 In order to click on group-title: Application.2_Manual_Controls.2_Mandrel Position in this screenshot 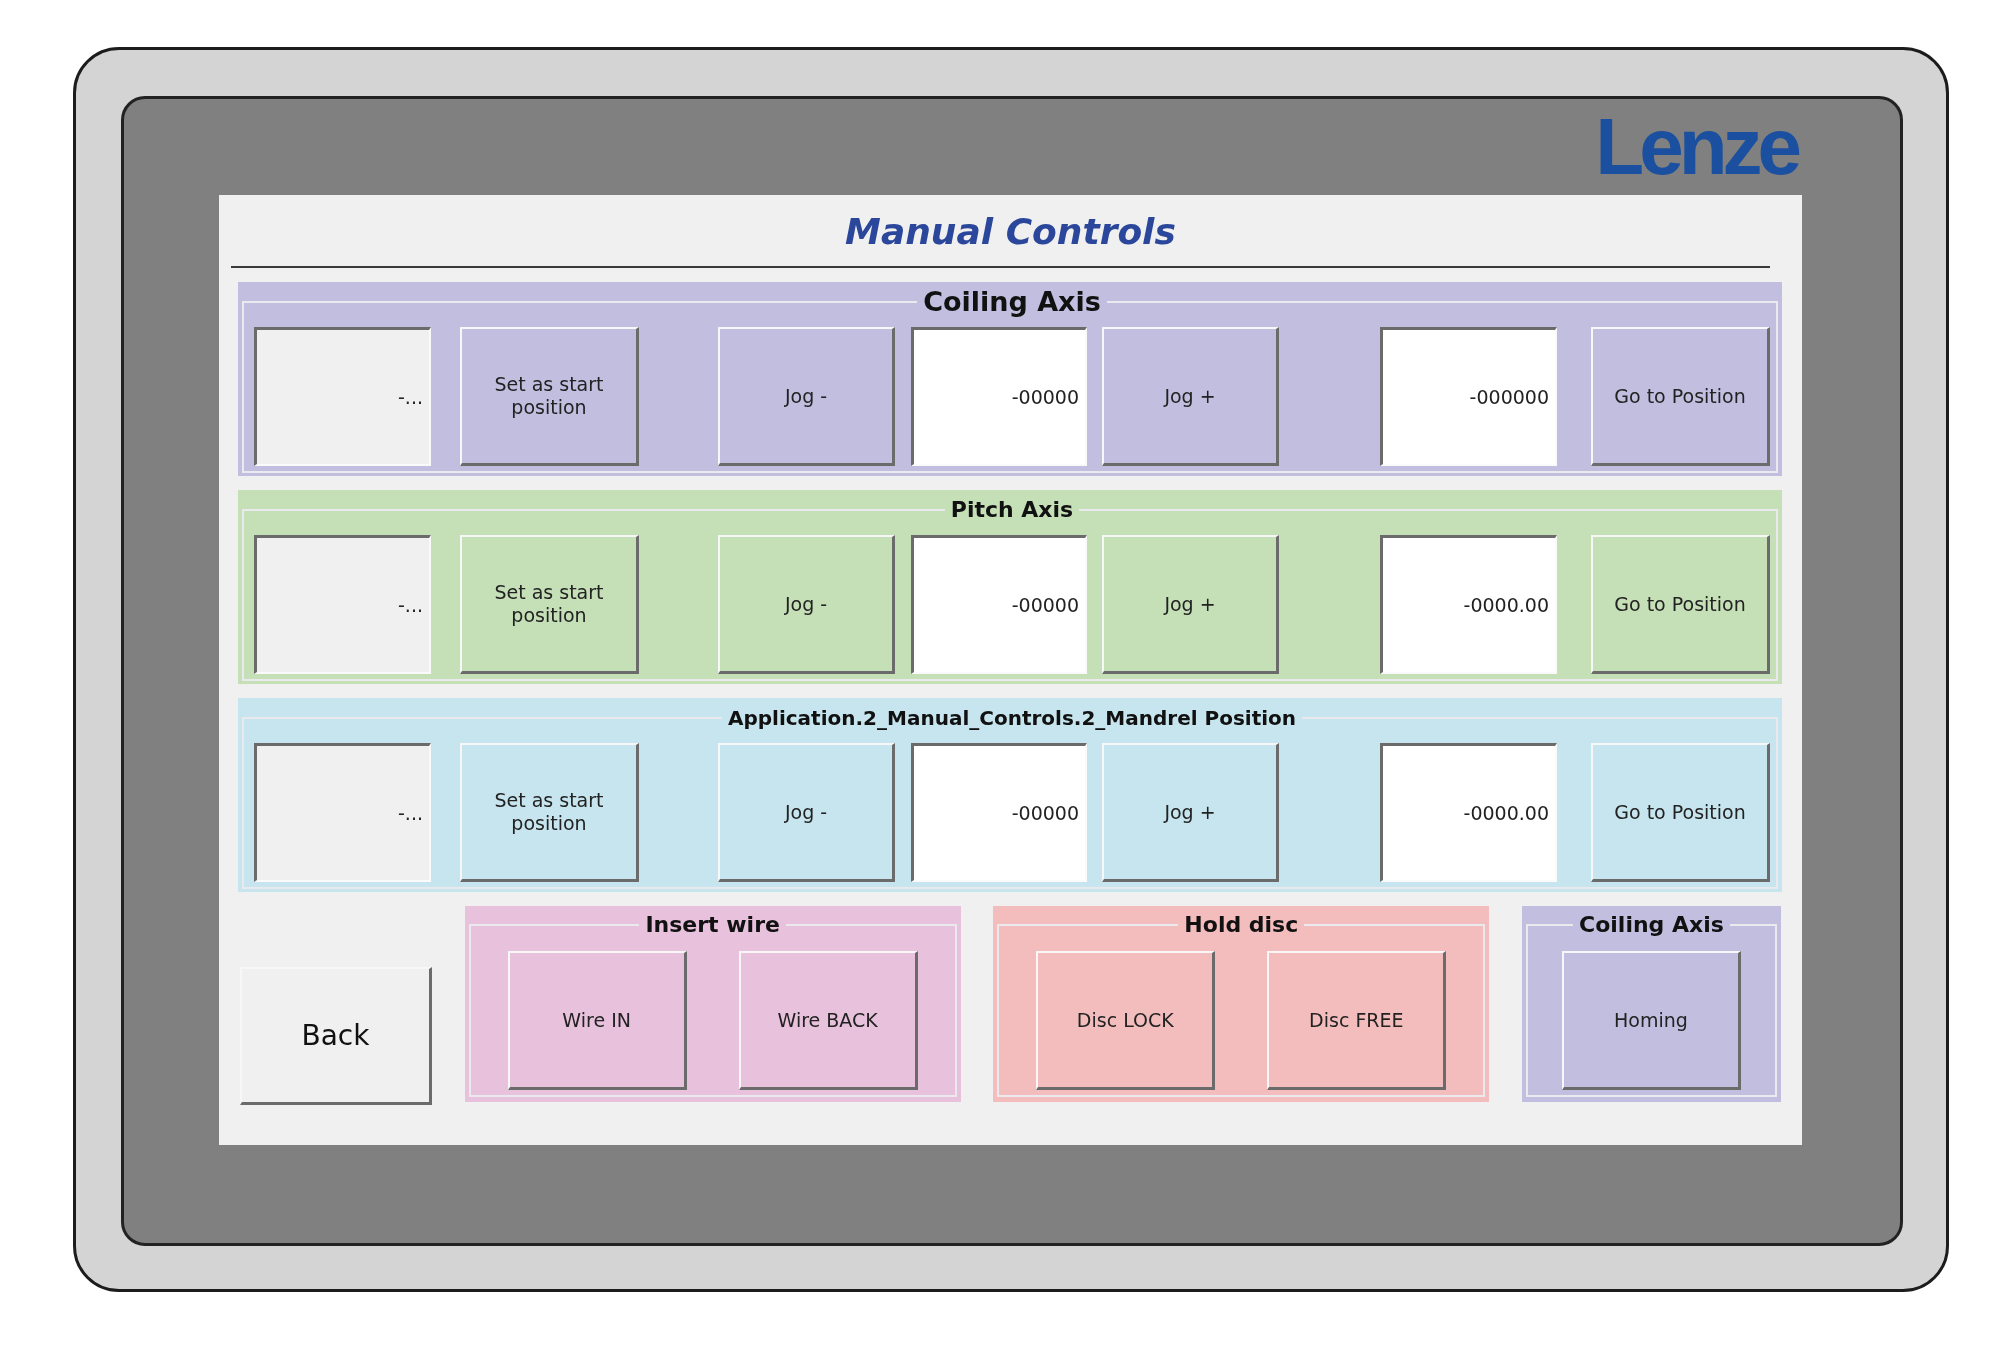, I will do `click(1012, 718)`.